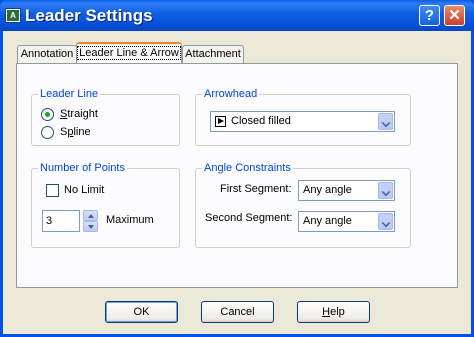 The height and width of the screenshot is (337, 474). Describe the element at coordinates (82, 168) in the screenshot. I see `number-of-points-legend: Number of Points` at that location.